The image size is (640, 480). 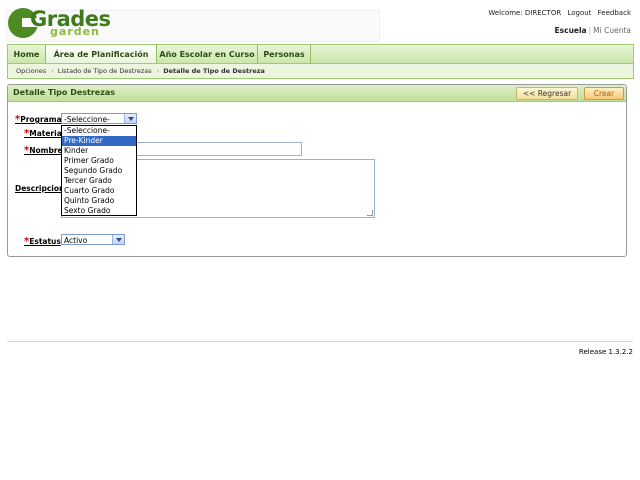 I want to click on tab-personas: Personas, so click(x=284, y=54).